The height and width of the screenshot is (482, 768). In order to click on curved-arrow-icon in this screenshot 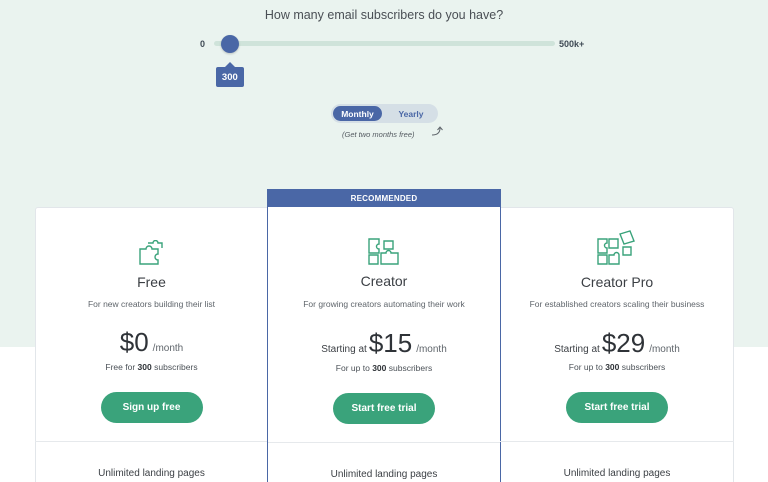, I will do `click(437, 131)`.